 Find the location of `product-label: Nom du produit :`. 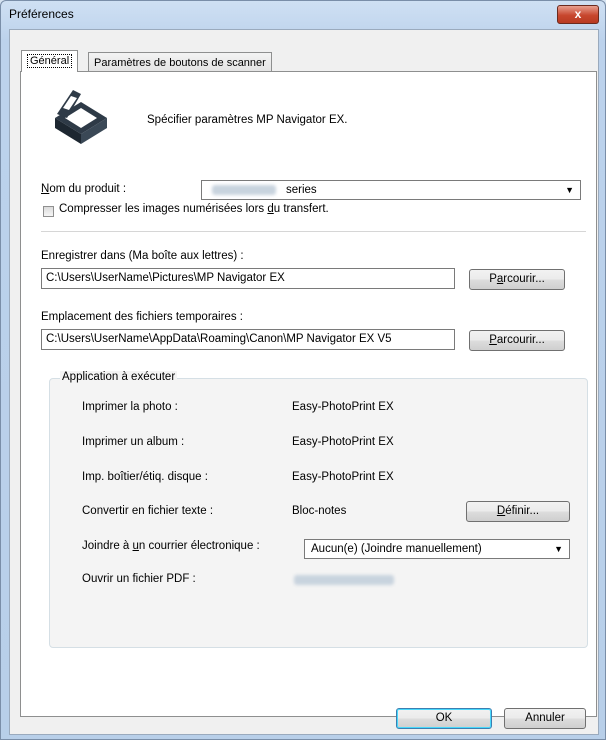

product-label: Nom du produit : is located at coordinates (84, 189).